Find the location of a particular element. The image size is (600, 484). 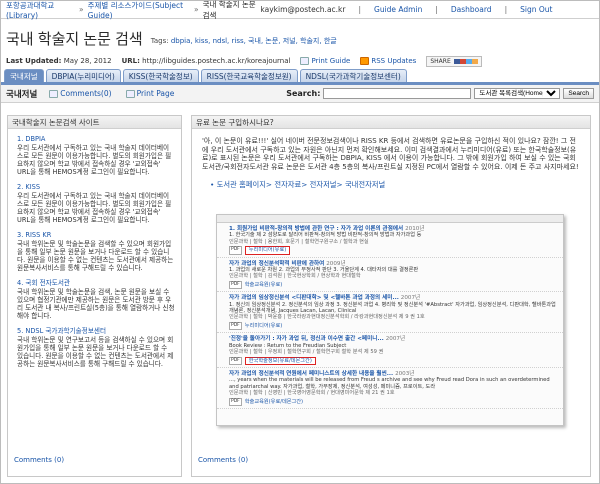

comments-label: Comments(0) is located at coordinates (86, 93).